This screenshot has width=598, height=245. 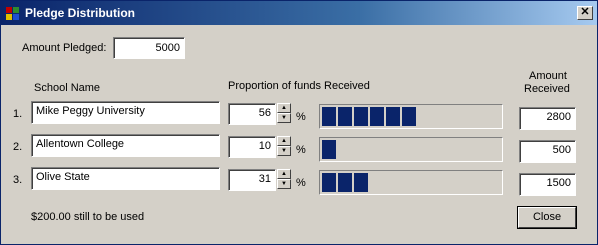 What do you see at coordinates (80, 13) in the screenshot?
I see `window-title: Pledge Distribution` at bounding box center [80, 13].